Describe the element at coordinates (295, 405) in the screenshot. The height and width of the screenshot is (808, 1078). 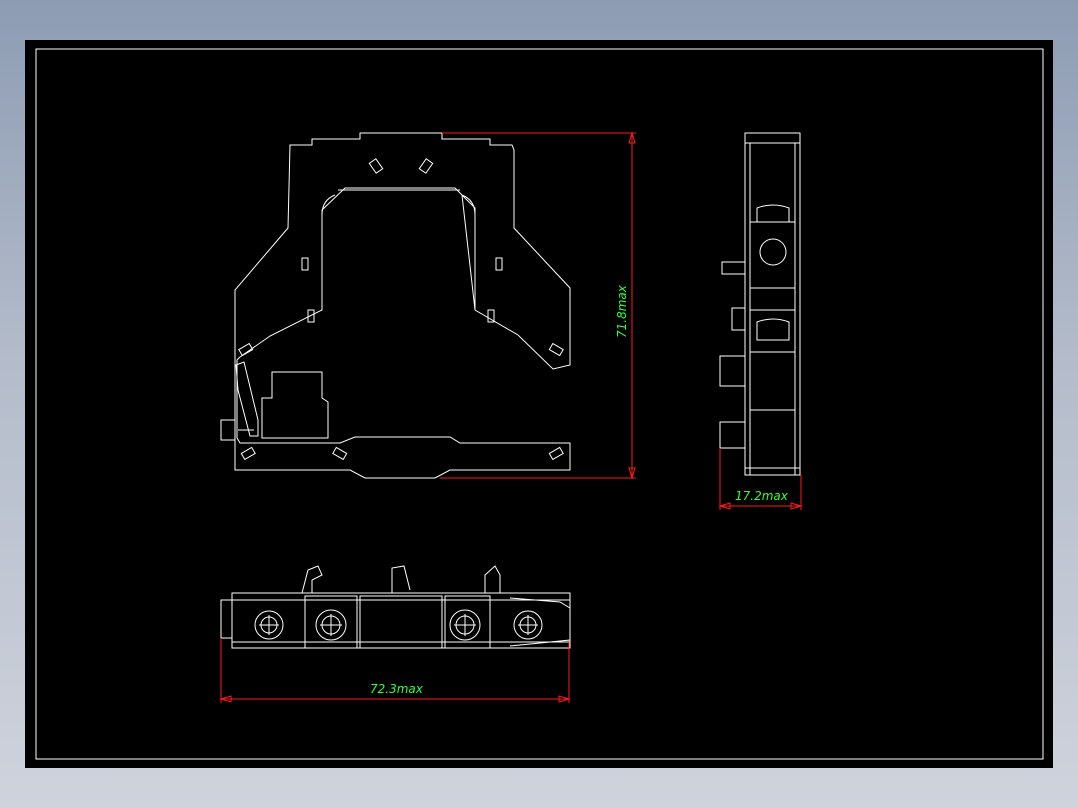
I see `front-terminal` at that location.